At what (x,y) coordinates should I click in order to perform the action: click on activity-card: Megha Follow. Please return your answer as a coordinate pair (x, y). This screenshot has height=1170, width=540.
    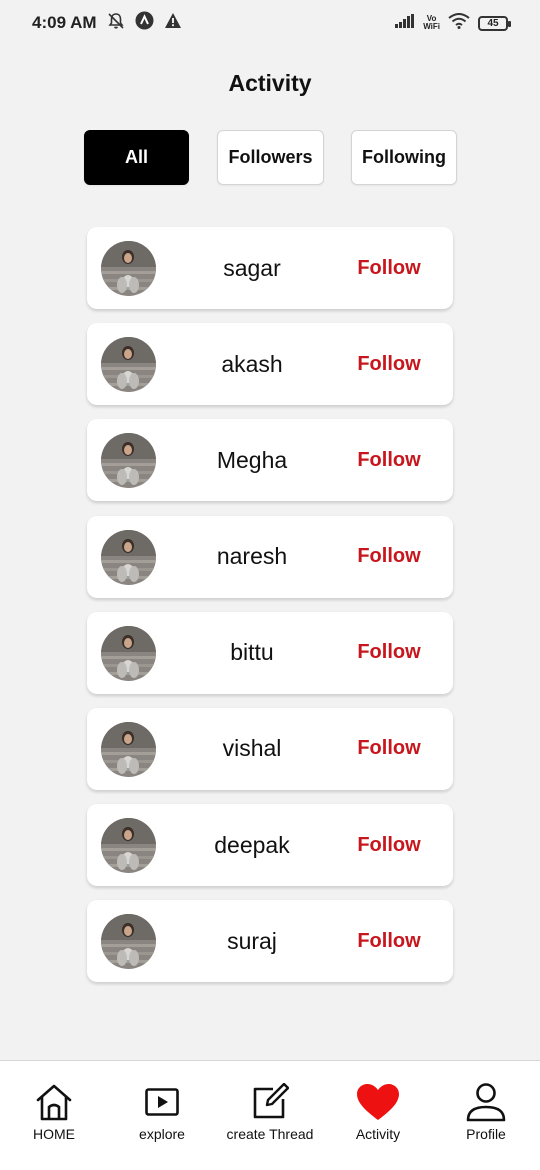
    Looking at the image, I should click on (270, 460).